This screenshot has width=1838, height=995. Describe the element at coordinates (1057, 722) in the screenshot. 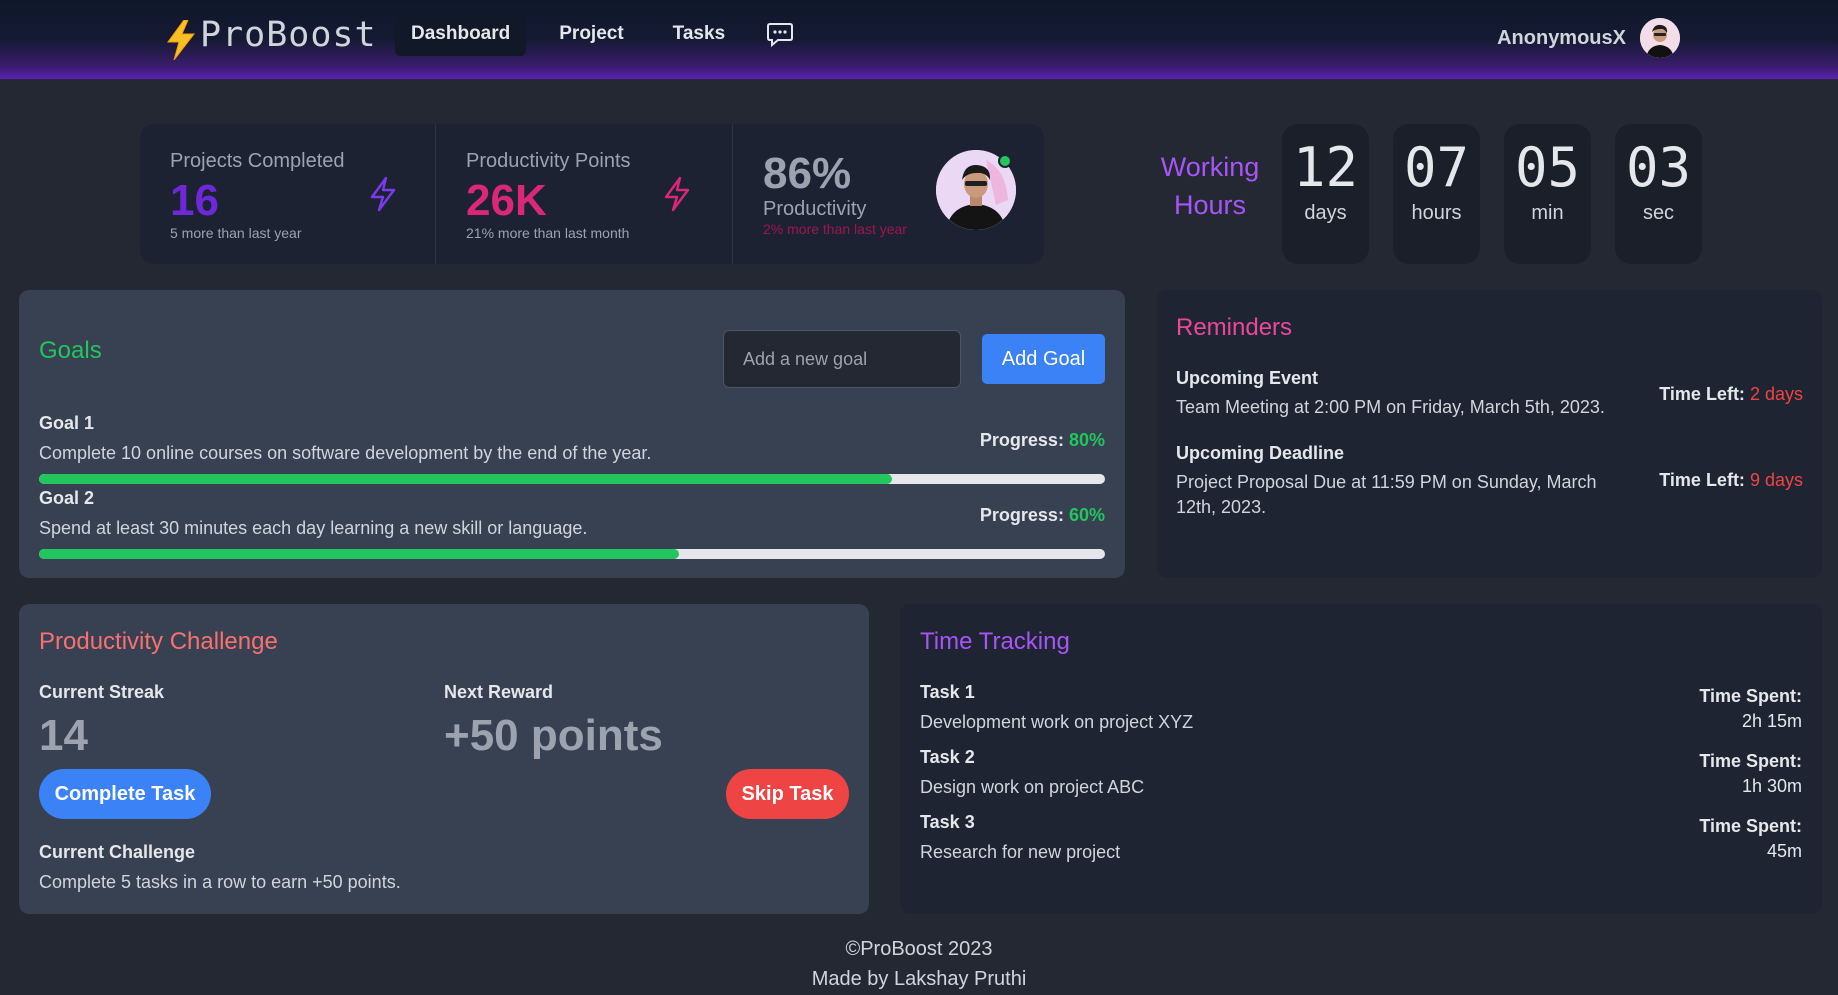

I see `task-desc: Development work on project XYZ` at that location.